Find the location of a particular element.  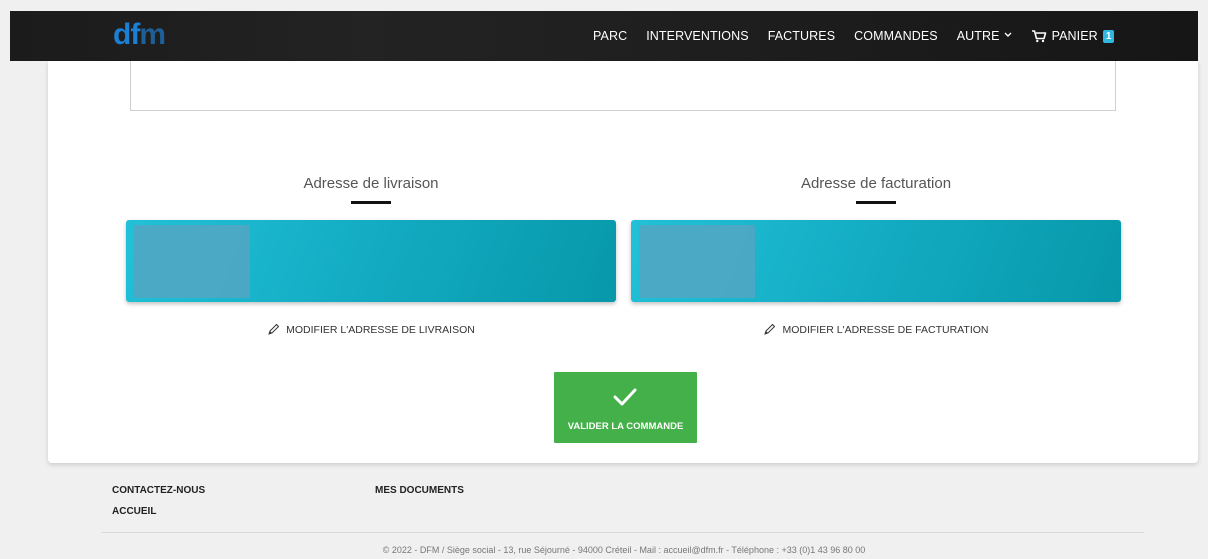

validate-order-button: VALIDER LA COMMANDE is located at coordinates (625, 407).